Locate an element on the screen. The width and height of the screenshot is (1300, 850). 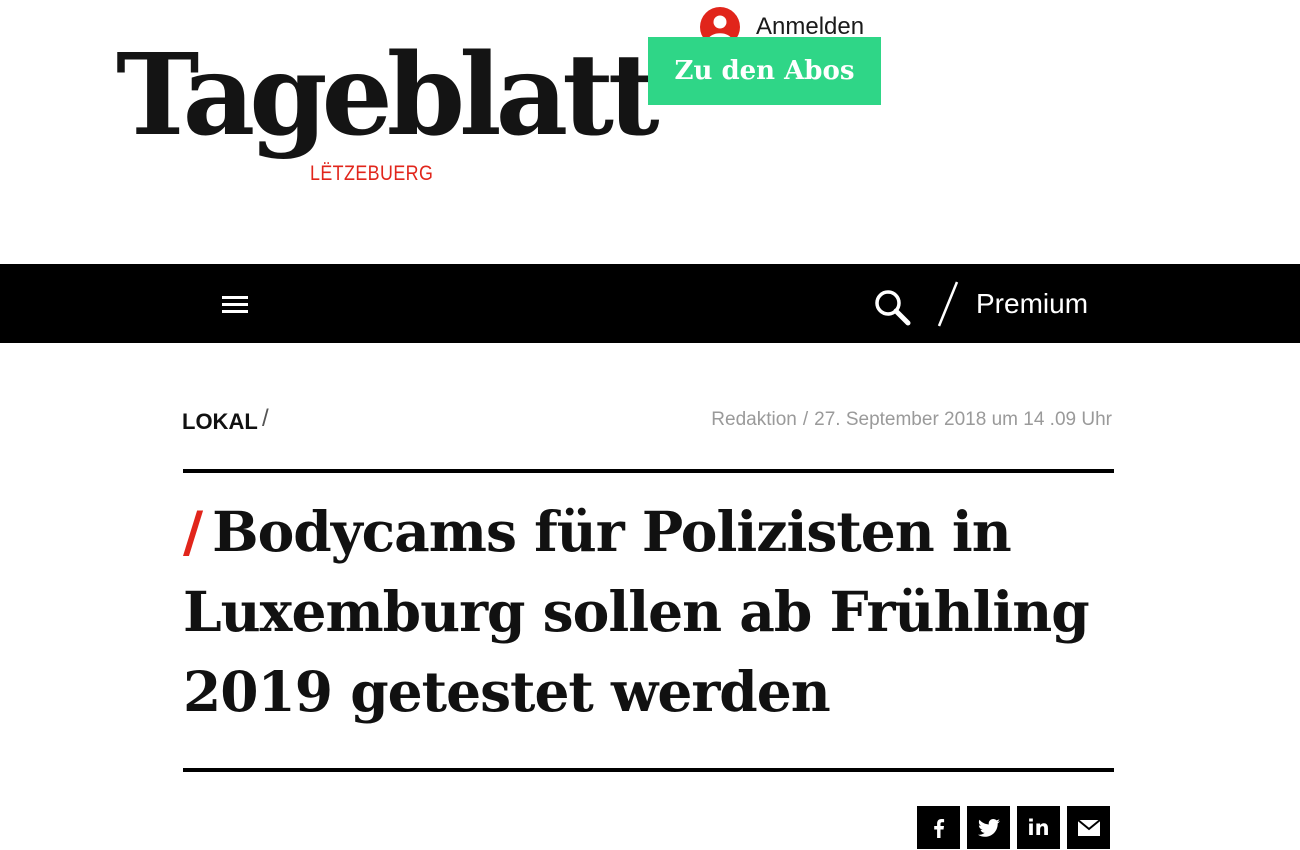
share-twitter-button is located at coordinates (988, 827).